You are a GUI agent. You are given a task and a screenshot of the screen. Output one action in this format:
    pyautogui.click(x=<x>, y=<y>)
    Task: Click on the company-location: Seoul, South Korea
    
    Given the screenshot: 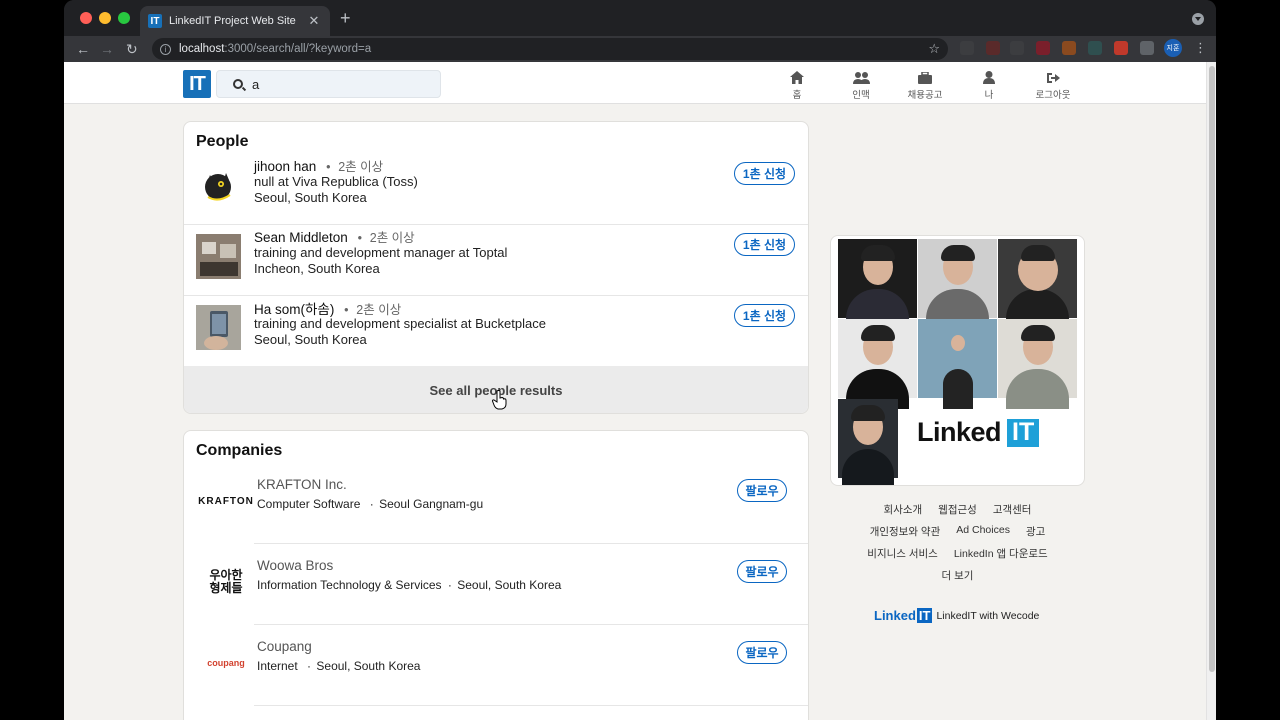 What is the action you would take?
    pyautogui.click(x=509, y=585)
    